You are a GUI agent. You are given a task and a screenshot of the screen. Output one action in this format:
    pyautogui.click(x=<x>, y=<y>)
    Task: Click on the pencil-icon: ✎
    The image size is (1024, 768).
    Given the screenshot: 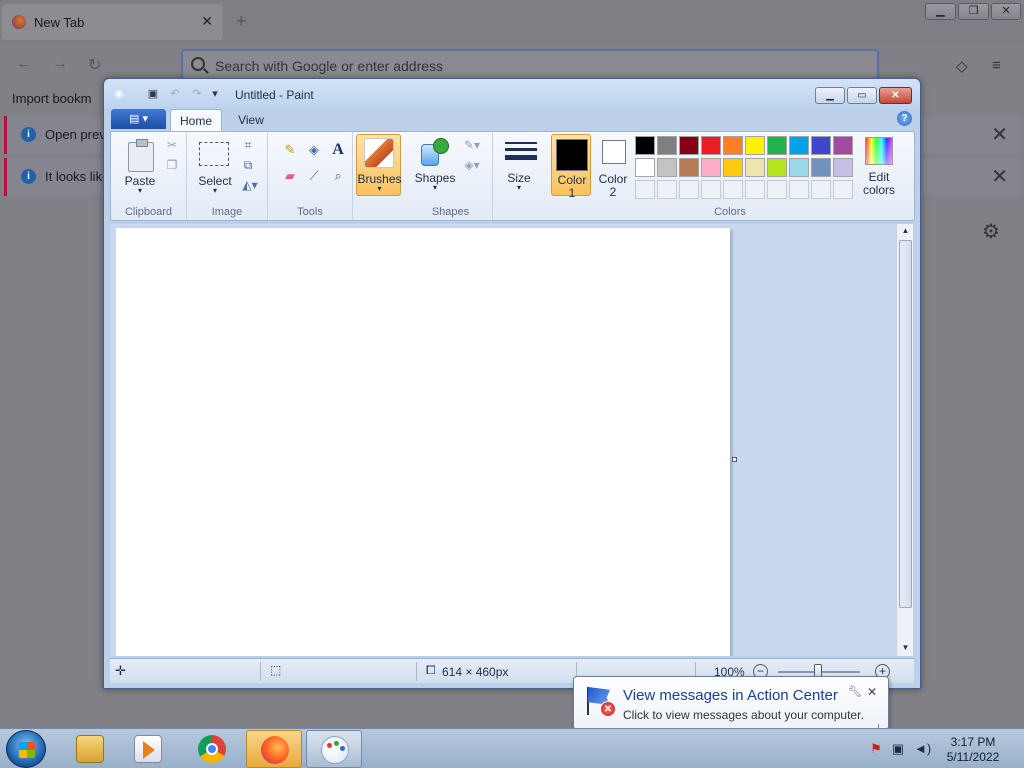 What is the action you would take?
    pyautogui.click(x=290, y=150)
    